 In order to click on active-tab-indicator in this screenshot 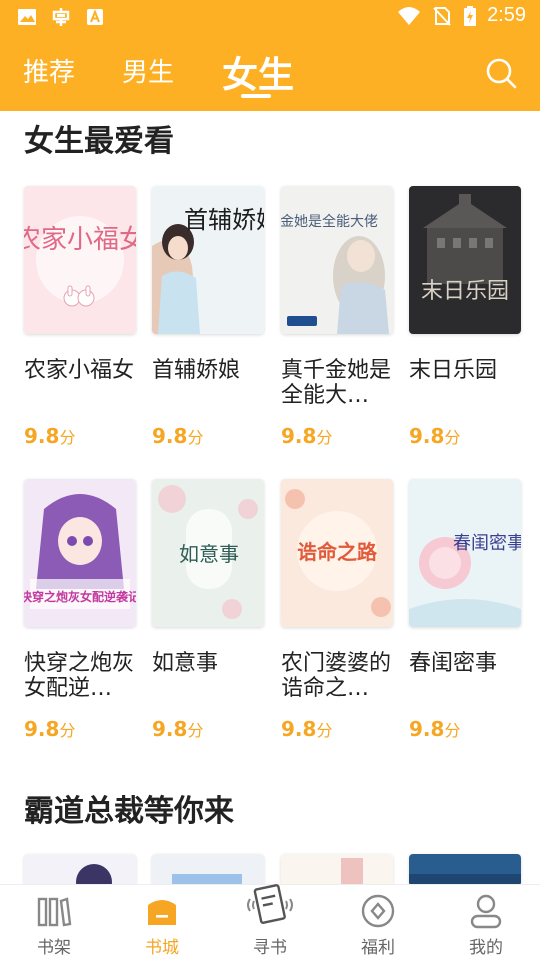, I will do `click(256, 96)`.